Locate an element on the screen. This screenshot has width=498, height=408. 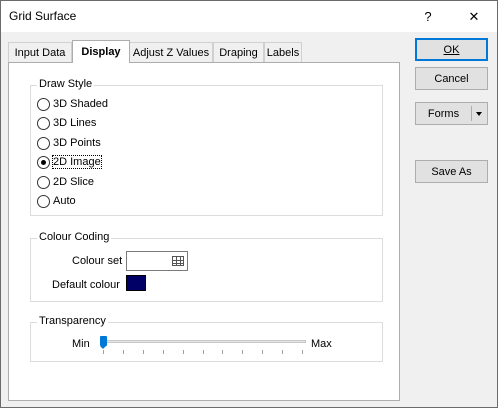
transparency-title: Transparency is located at coordinates (72, 321).